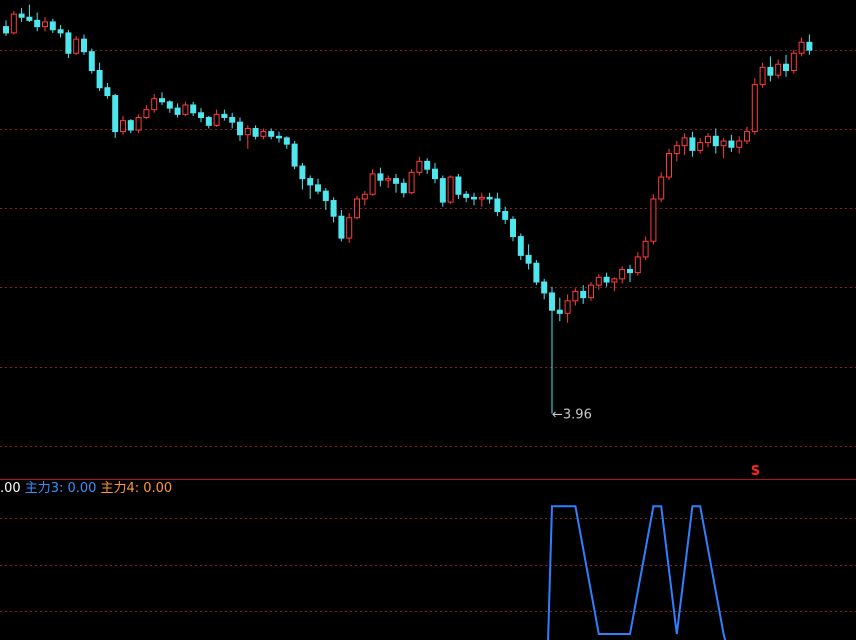 The image size is (856, 640). I want to click on indicator-line, so click(637, 572).